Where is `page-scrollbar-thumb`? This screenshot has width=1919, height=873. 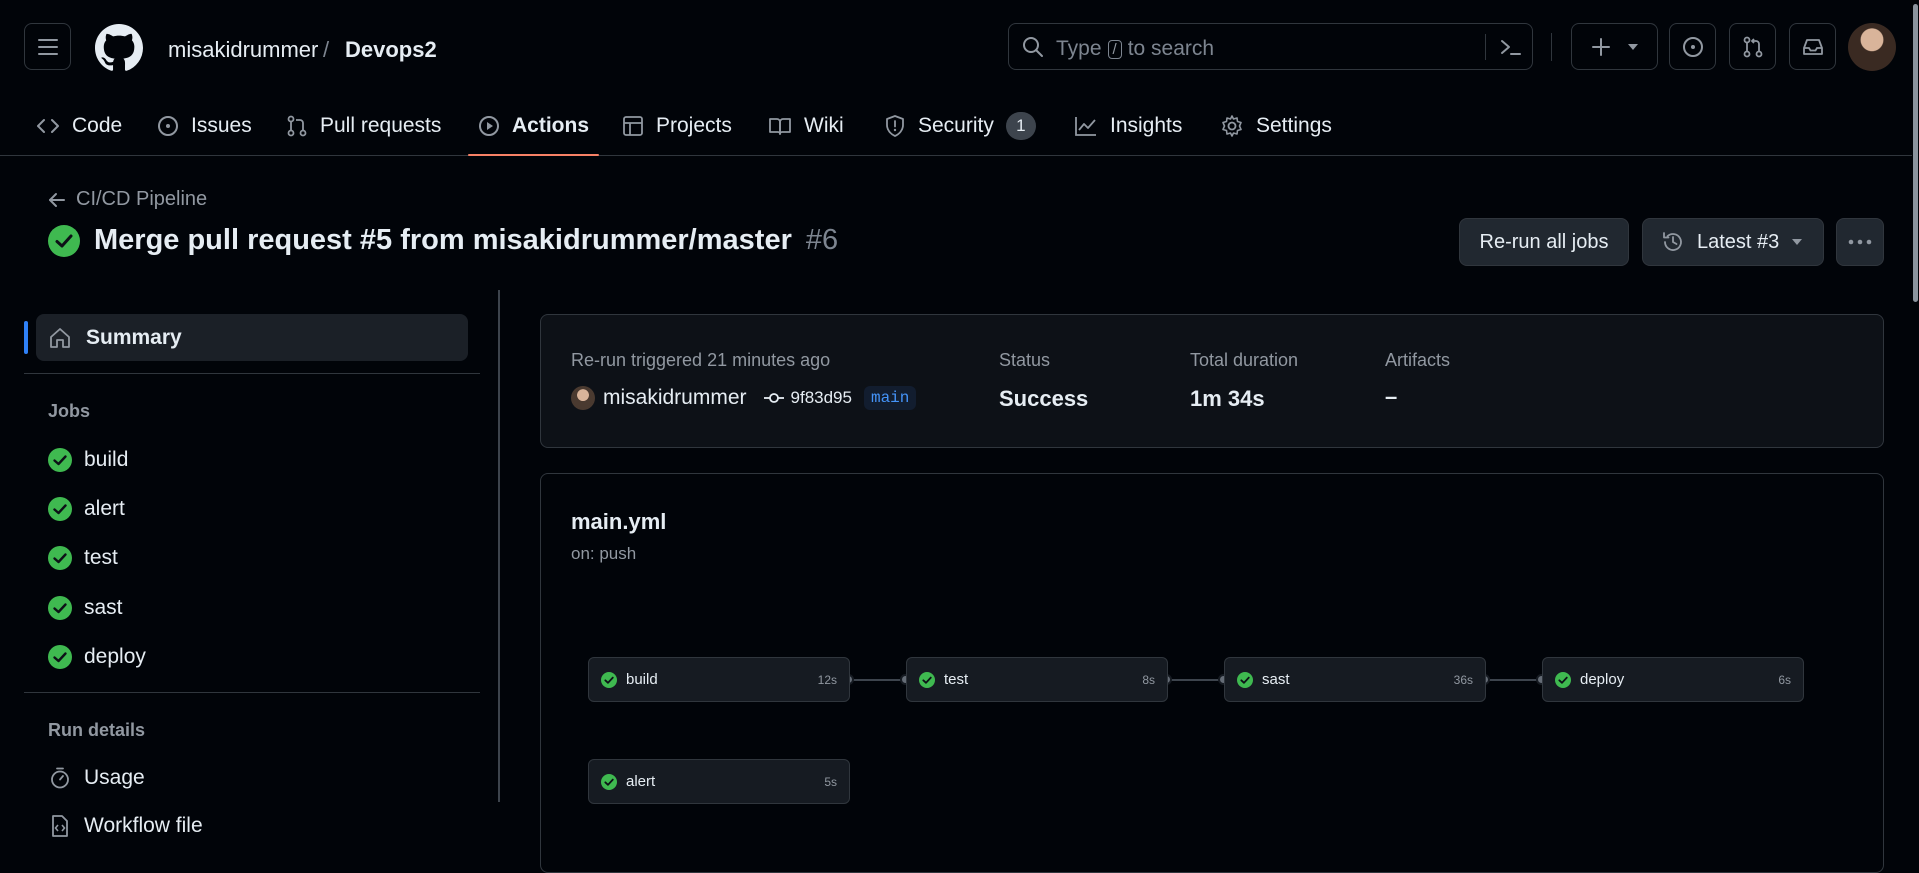 page-scrollbar-thumb is located at coordinates (1915, 153).